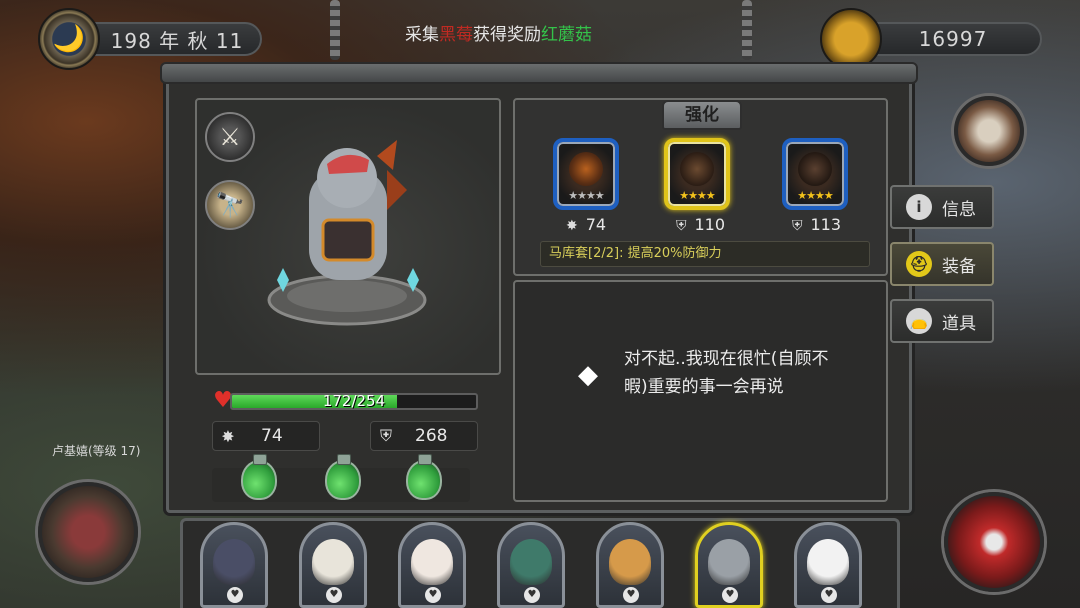 Image resolution: width=1080 pixels, height=608 pixels. I want to click on alpaca-portrait, so click(432, 562).